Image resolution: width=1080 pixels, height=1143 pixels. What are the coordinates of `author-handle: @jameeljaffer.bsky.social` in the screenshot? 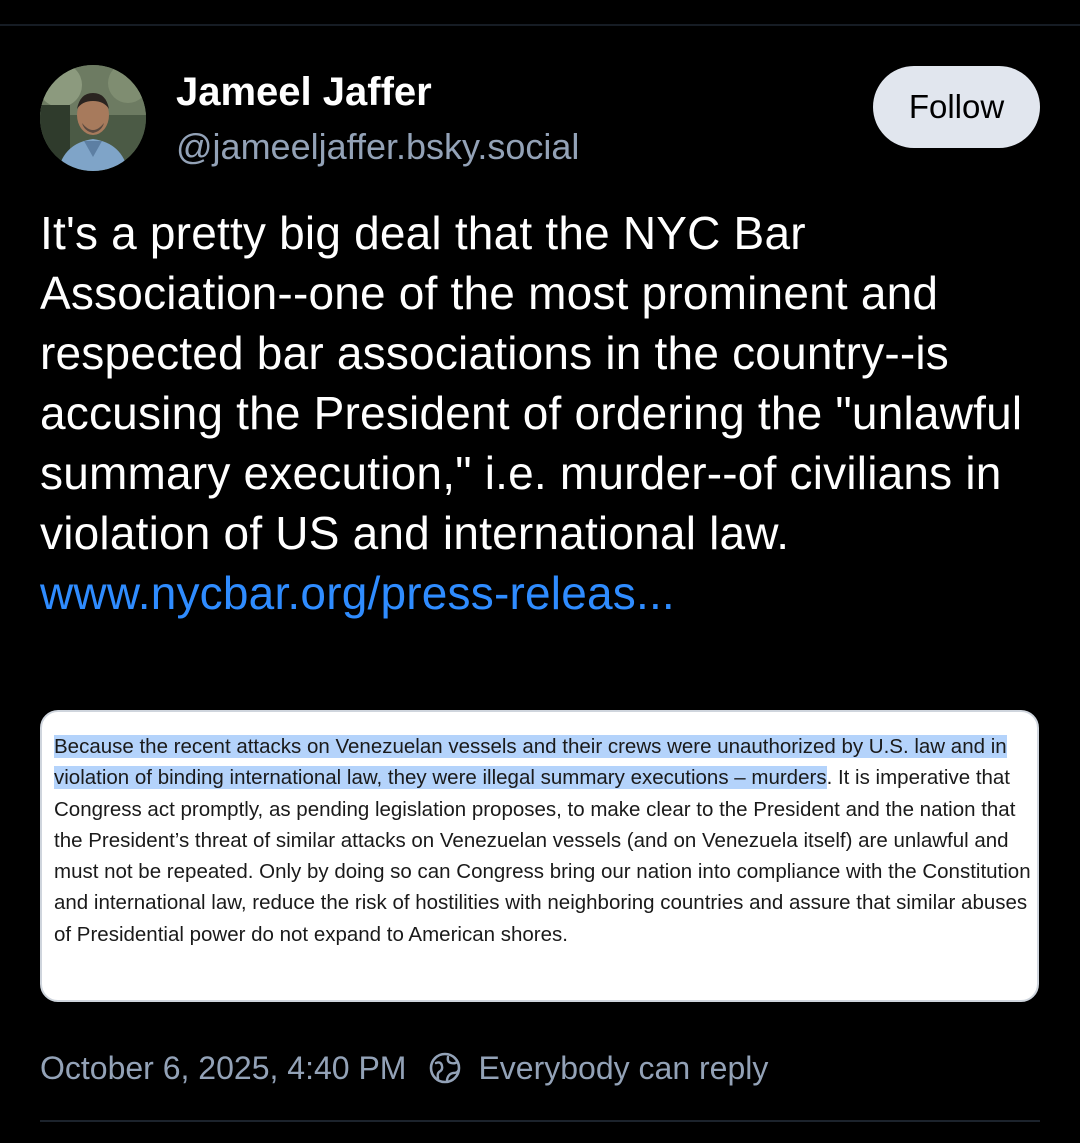 It's located at (377, 147).